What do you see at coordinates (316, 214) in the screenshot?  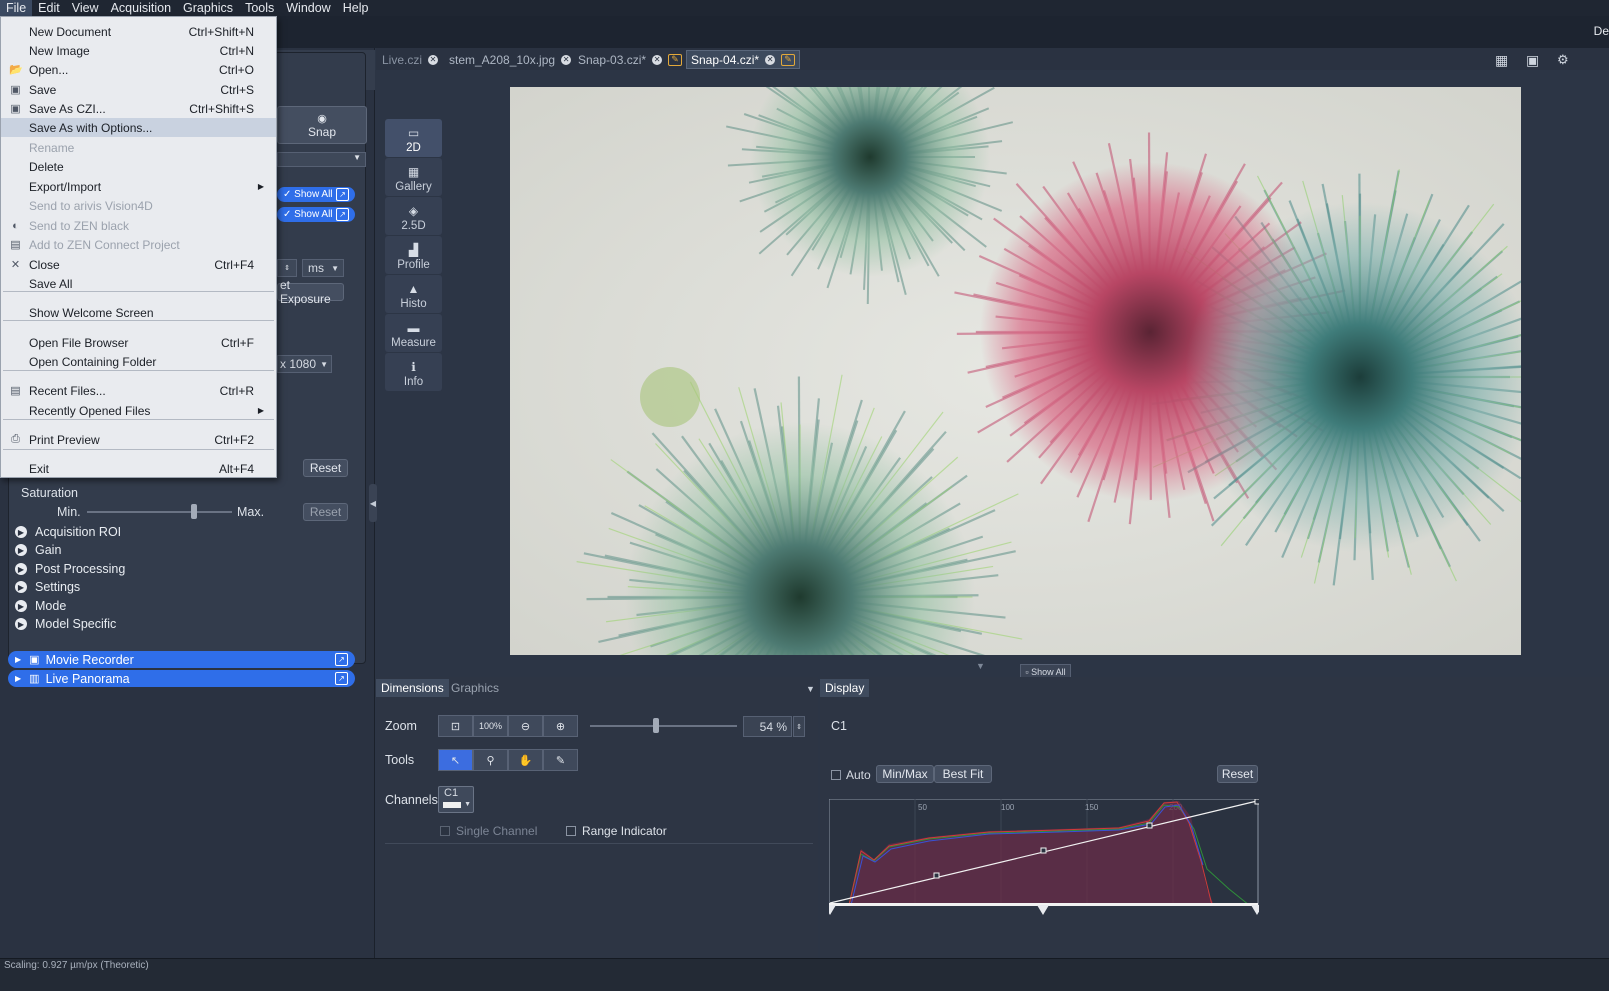 I see `show-all-pill-2: ✓ Show All ↗` at bounding box center [316, 214].